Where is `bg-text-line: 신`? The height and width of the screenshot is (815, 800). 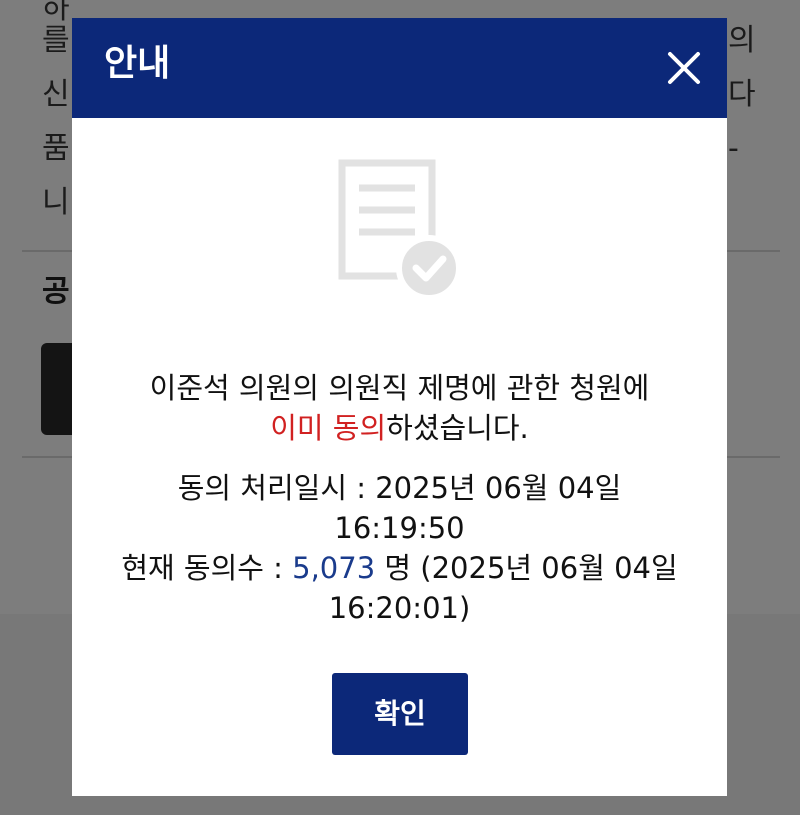
bg-text-line: 신 is located at coordinates (56, 94).